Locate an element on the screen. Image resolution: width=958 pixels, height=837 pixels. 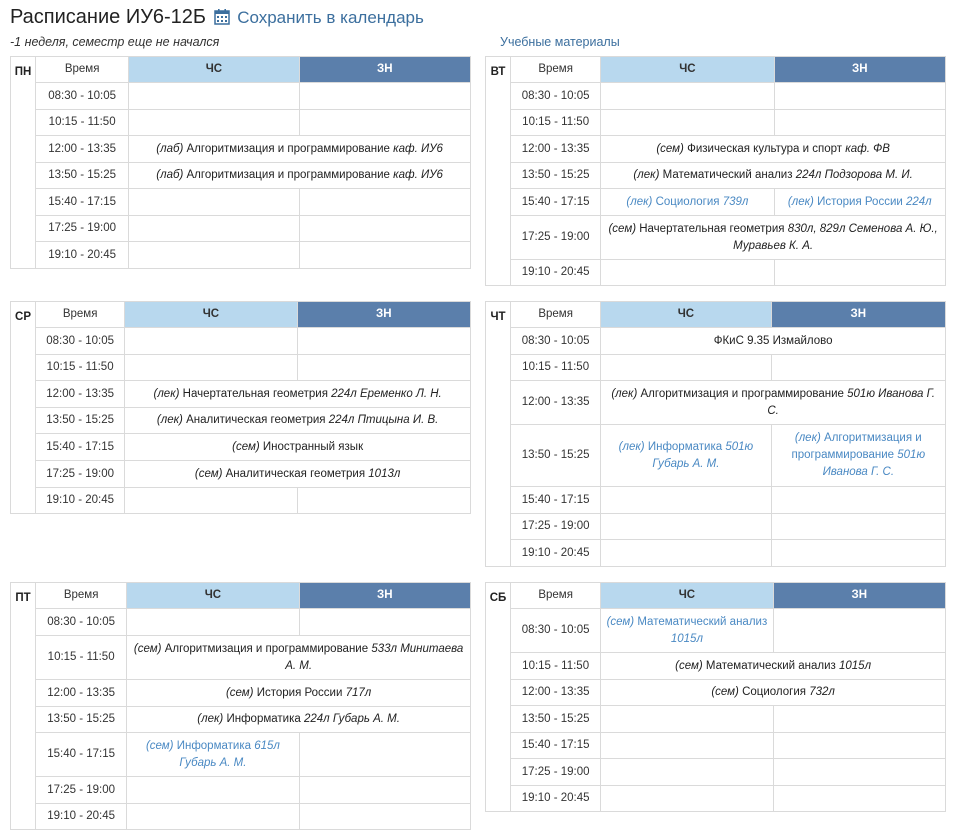
lesson-details: 224л Еременко Л. Н. is located at coordinates (386, 393).